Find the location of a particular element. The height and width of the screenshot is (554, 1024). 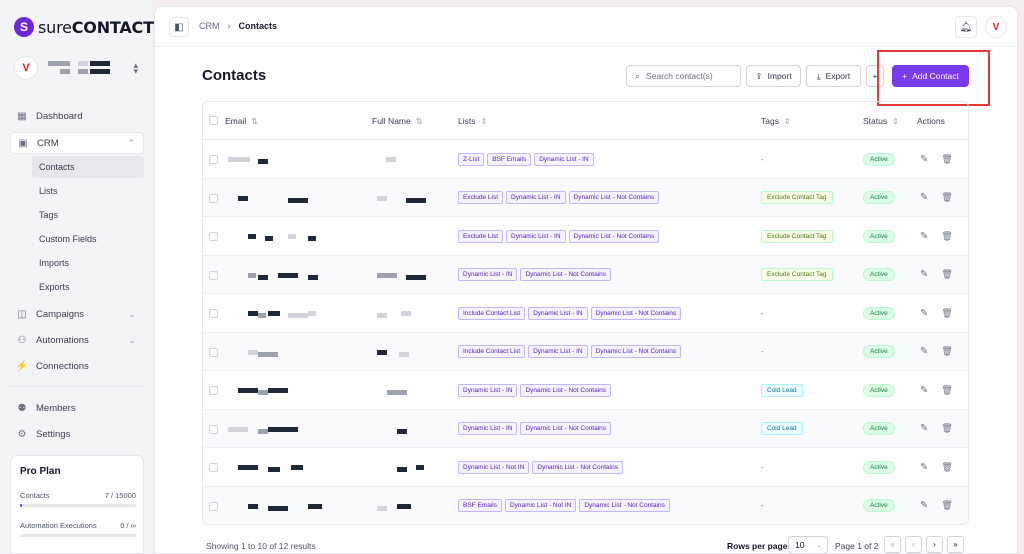

sidebar-sub-imports: Imports is located at coordinates (88, 263).